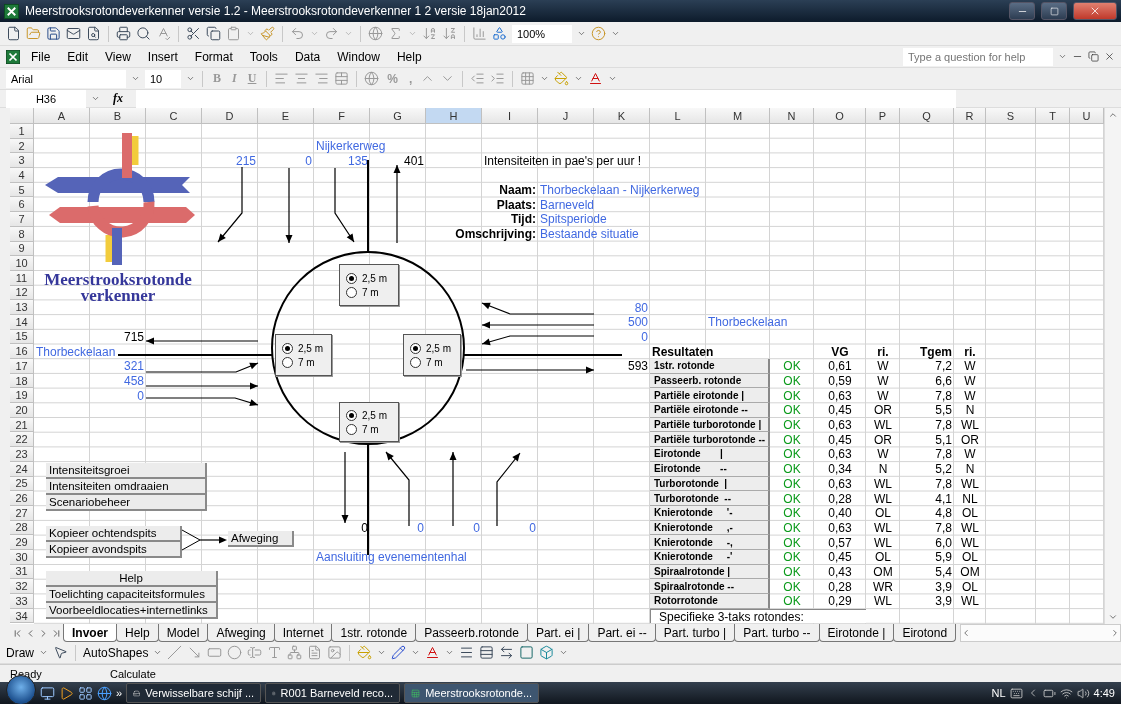 This screenshot has width=1121, height=704. What do you see at coordinates (528, 78) in the screenshot?
I see `borders-icon` at bounding box center [528, 78].